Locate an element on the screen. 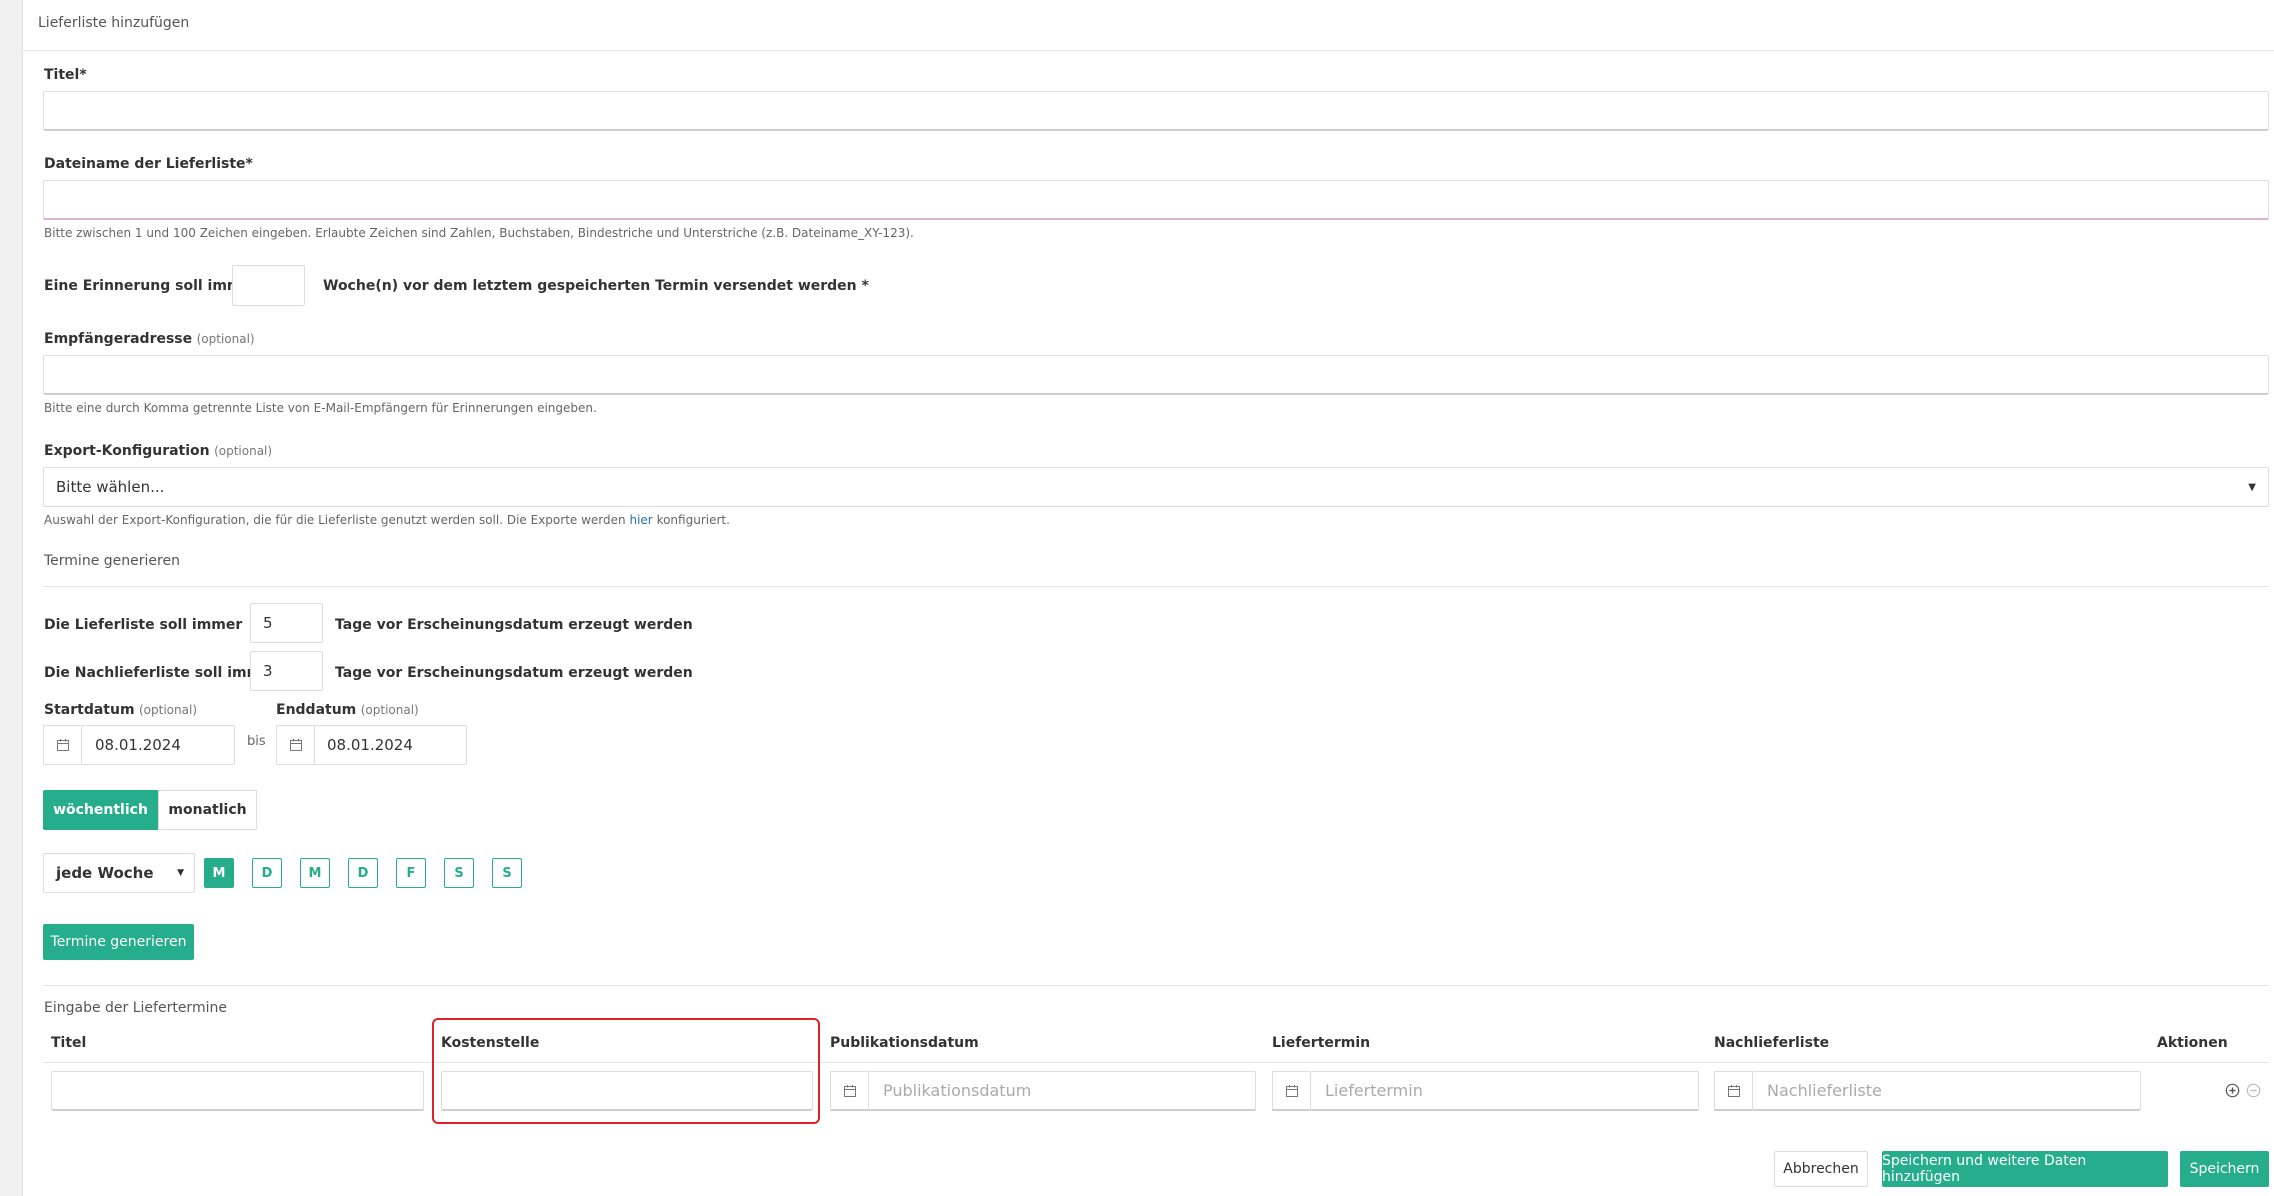  day-toggle-do: D is located at coordinates (363, 873).